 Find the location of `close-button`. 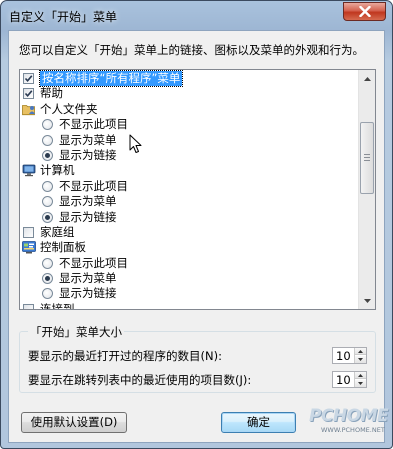

close-button is located at coordinates (364, 11).